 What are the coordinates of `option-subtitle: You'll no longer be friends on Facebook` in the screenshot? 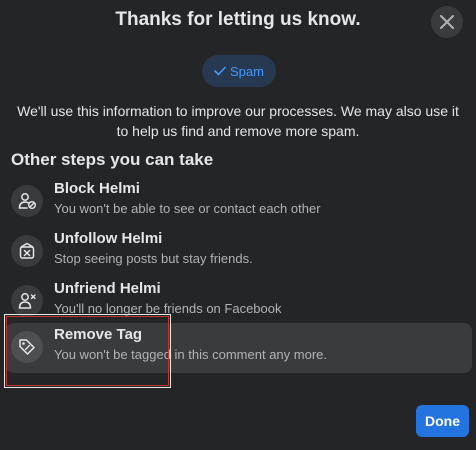 It's located at (168, 308).